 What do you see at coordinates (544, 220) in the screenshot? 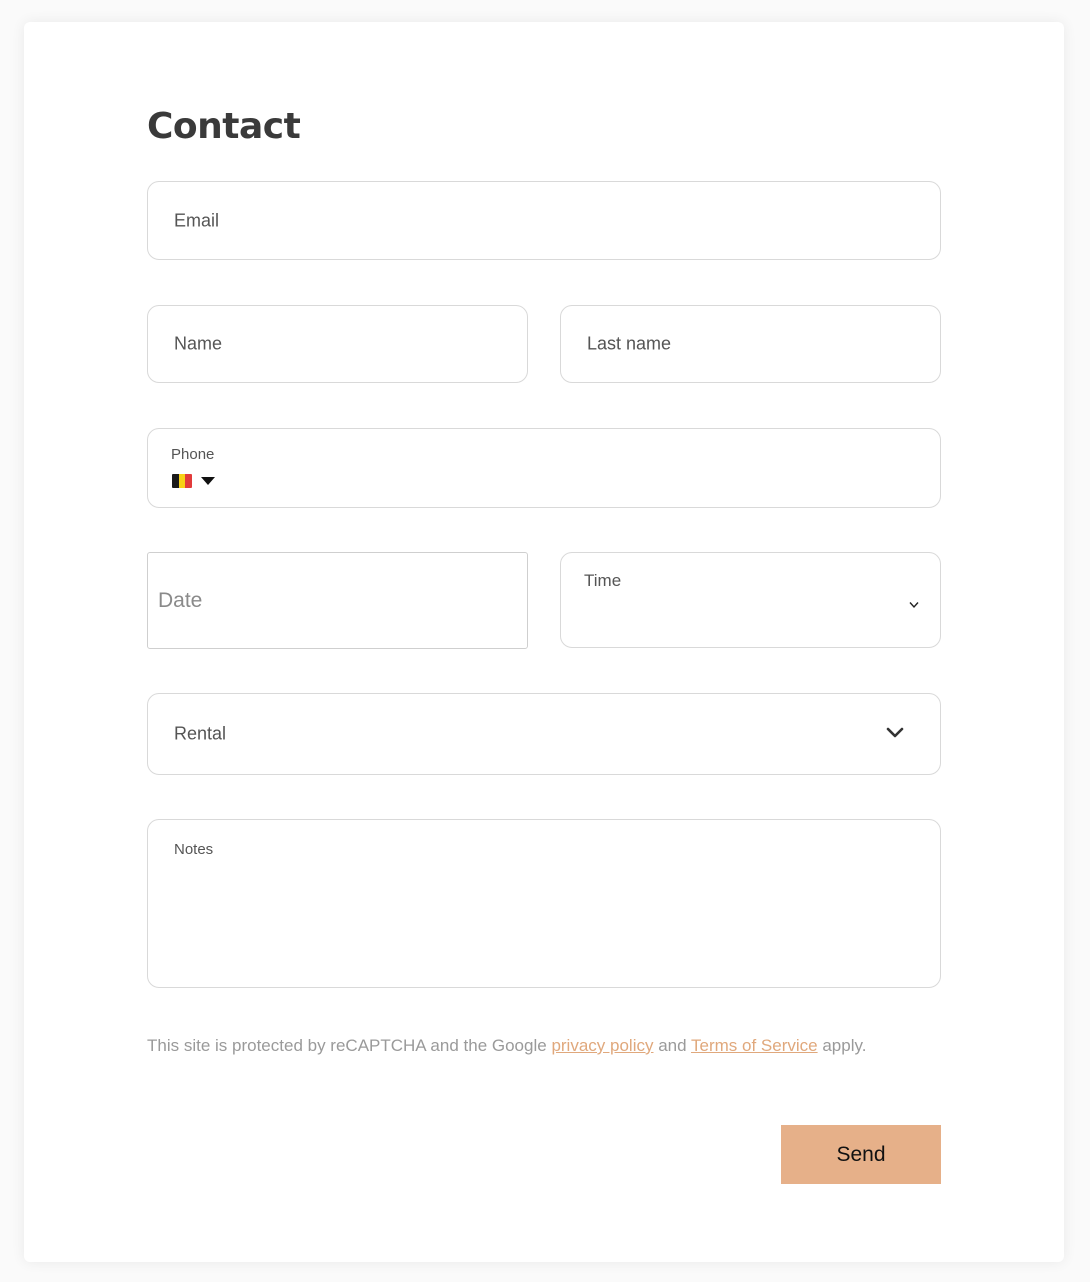
I see `email-field: Email` at bounding box center [544, 220].